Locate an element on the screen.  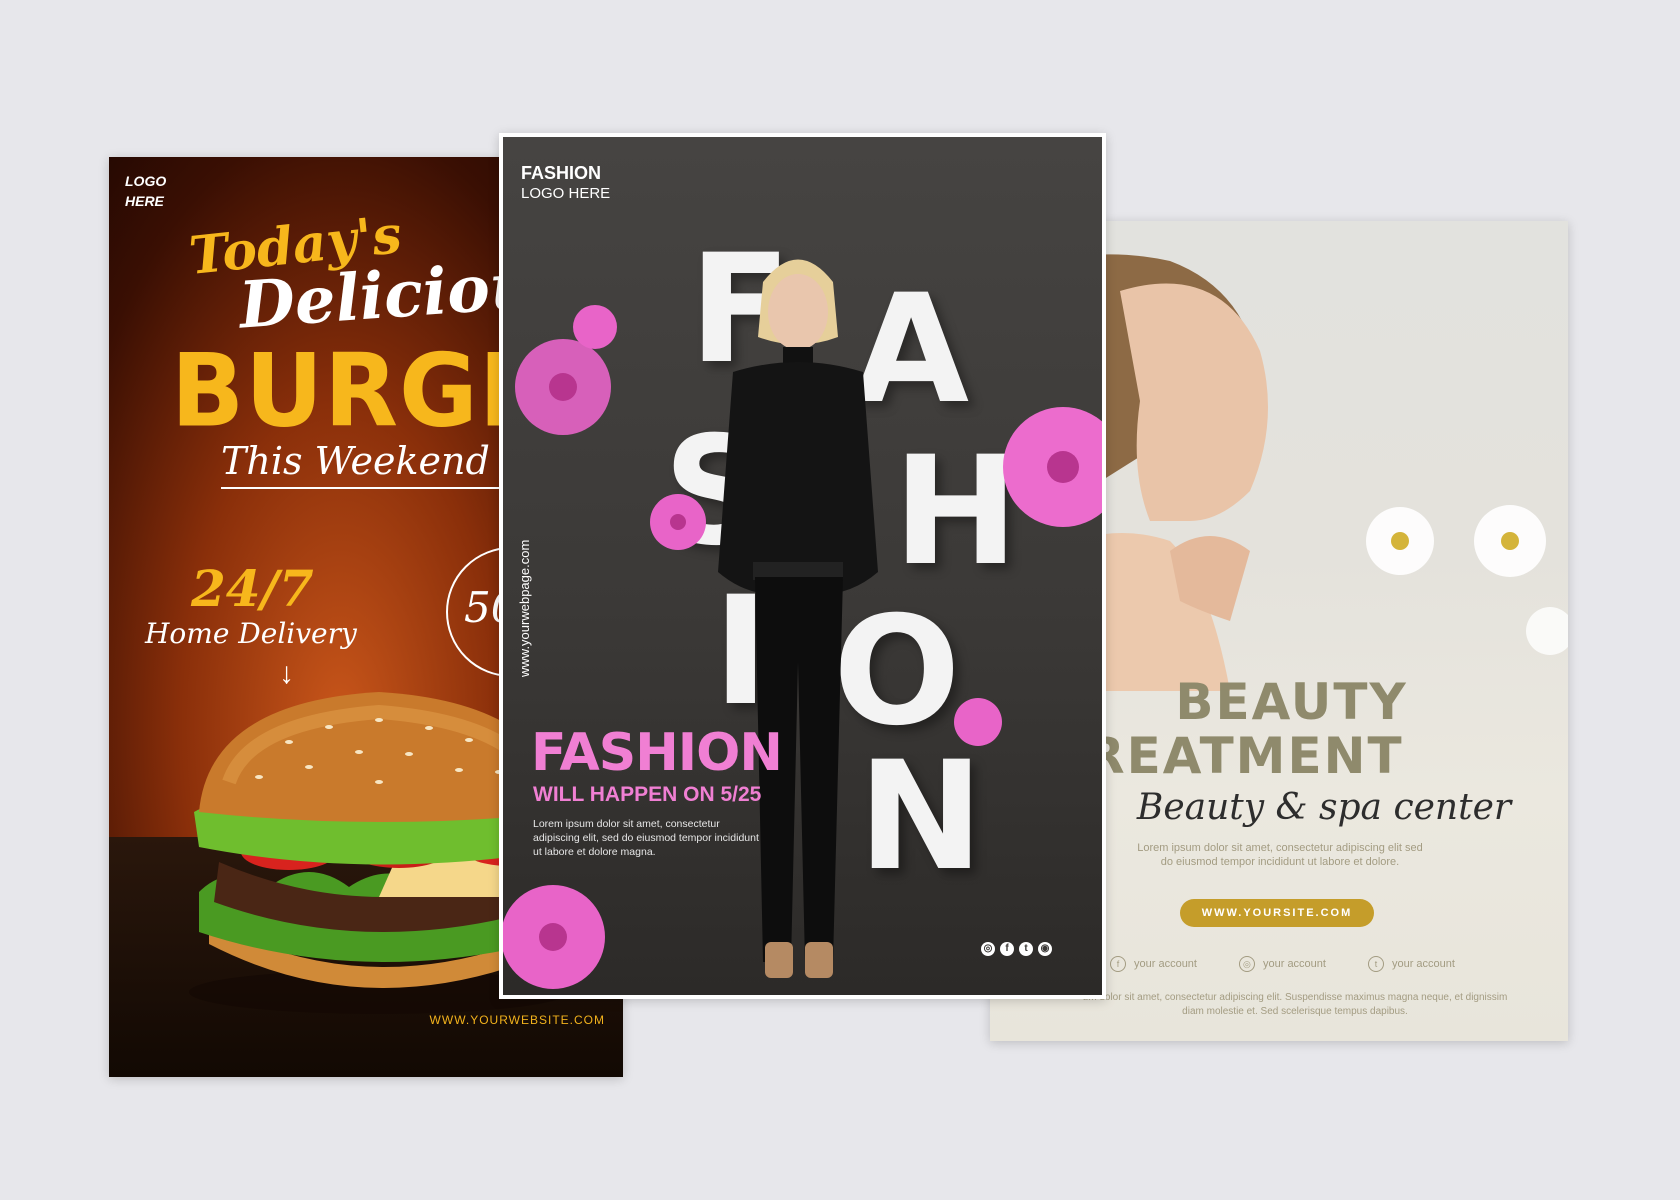
beauty-website-button: WWW.YOURSITE.COM is located at coordinates (1277, 913).